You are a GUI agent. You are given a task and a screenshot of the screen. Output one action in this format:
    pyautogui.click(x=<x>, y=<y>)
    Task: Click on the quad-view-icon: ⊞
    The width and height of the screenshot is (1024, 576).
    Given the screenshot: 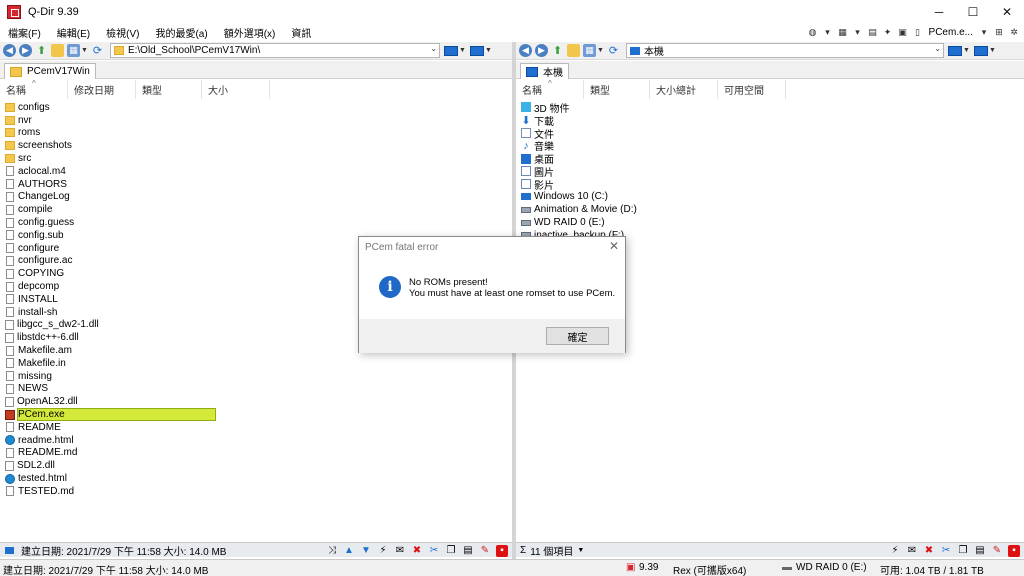 What is the action you would take?
    pyautogui.click(x=999, y=33)
    